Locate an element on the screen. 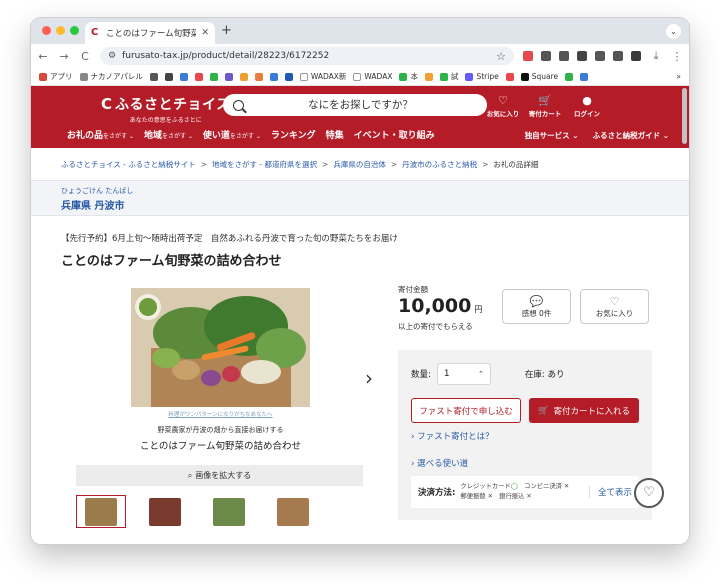 The width and height of the screenshot is (720, 584). close-window-button is located at coordinates (46, 30).